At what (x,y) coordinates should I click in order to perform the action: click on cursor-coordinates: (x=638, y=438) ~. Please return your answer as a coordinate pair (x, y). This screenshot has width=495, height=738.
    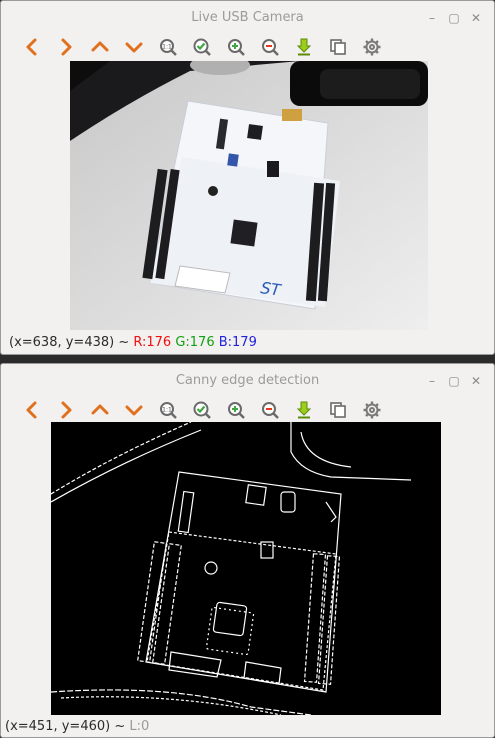
    Looking at the image, I should click on (71, 342).